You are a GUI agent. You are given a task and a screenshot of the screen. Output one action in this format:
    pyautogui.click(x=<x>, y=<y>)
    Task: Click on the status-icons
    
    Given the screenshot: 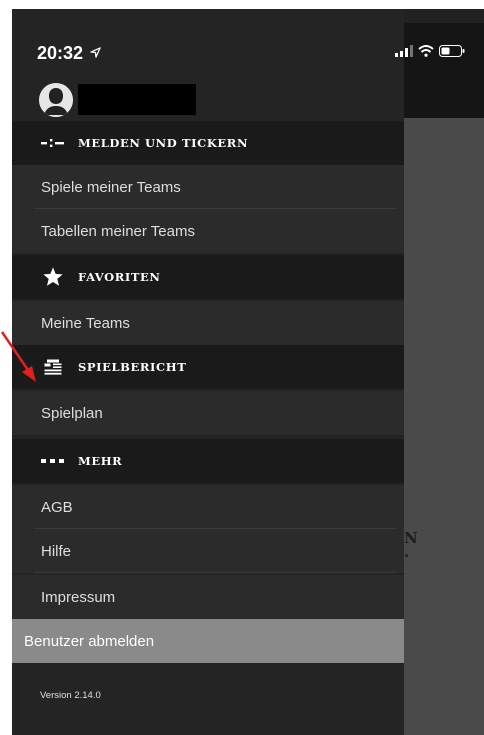 What is the action you would take?
    pyautogui.click(x=430, y=51)
    